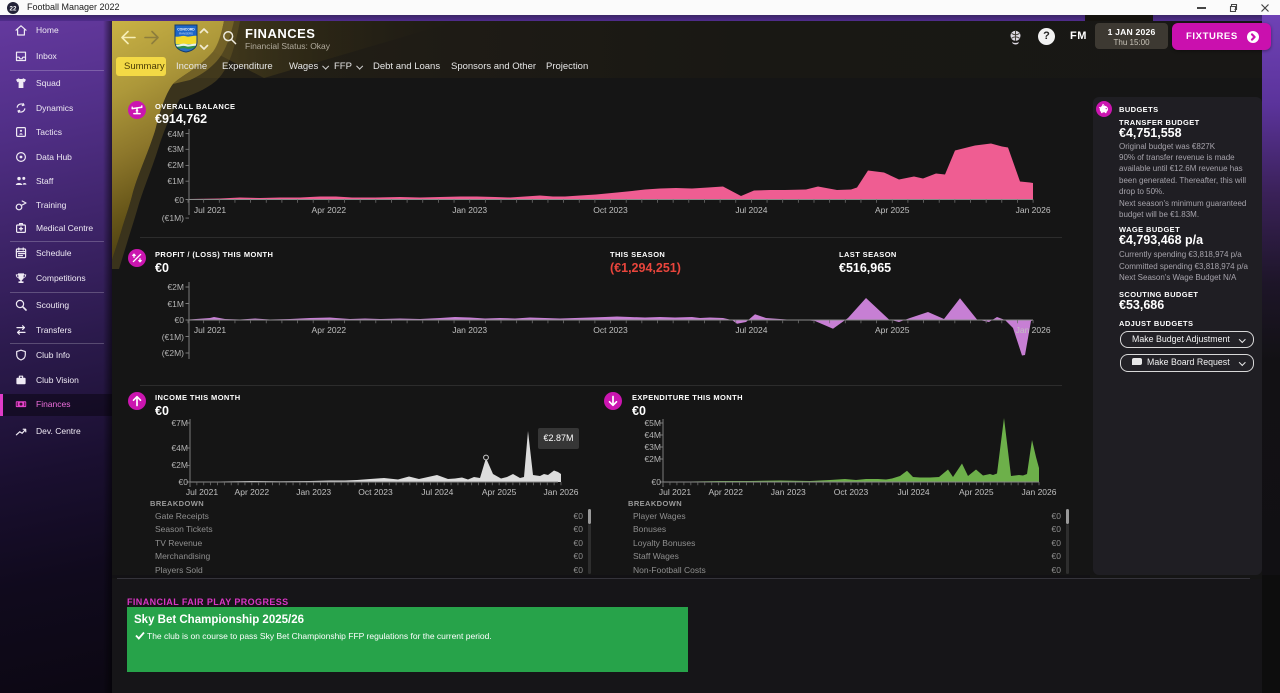  I want to click on svg-text: 22, so click(13, 8).